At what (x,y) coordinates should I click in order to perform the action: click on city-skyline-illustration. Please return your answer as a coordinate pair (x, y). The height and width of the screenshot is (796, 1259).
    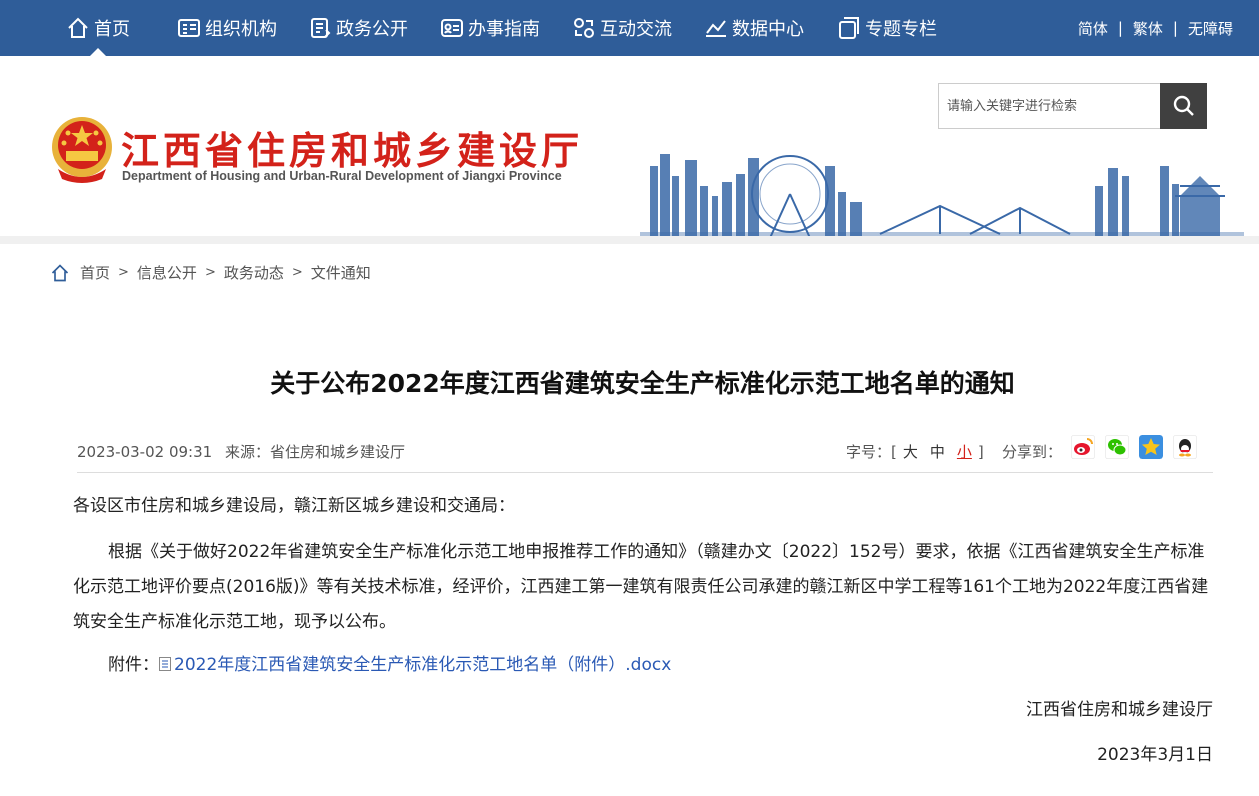
    Looking at the image, I should click on (942, 196).